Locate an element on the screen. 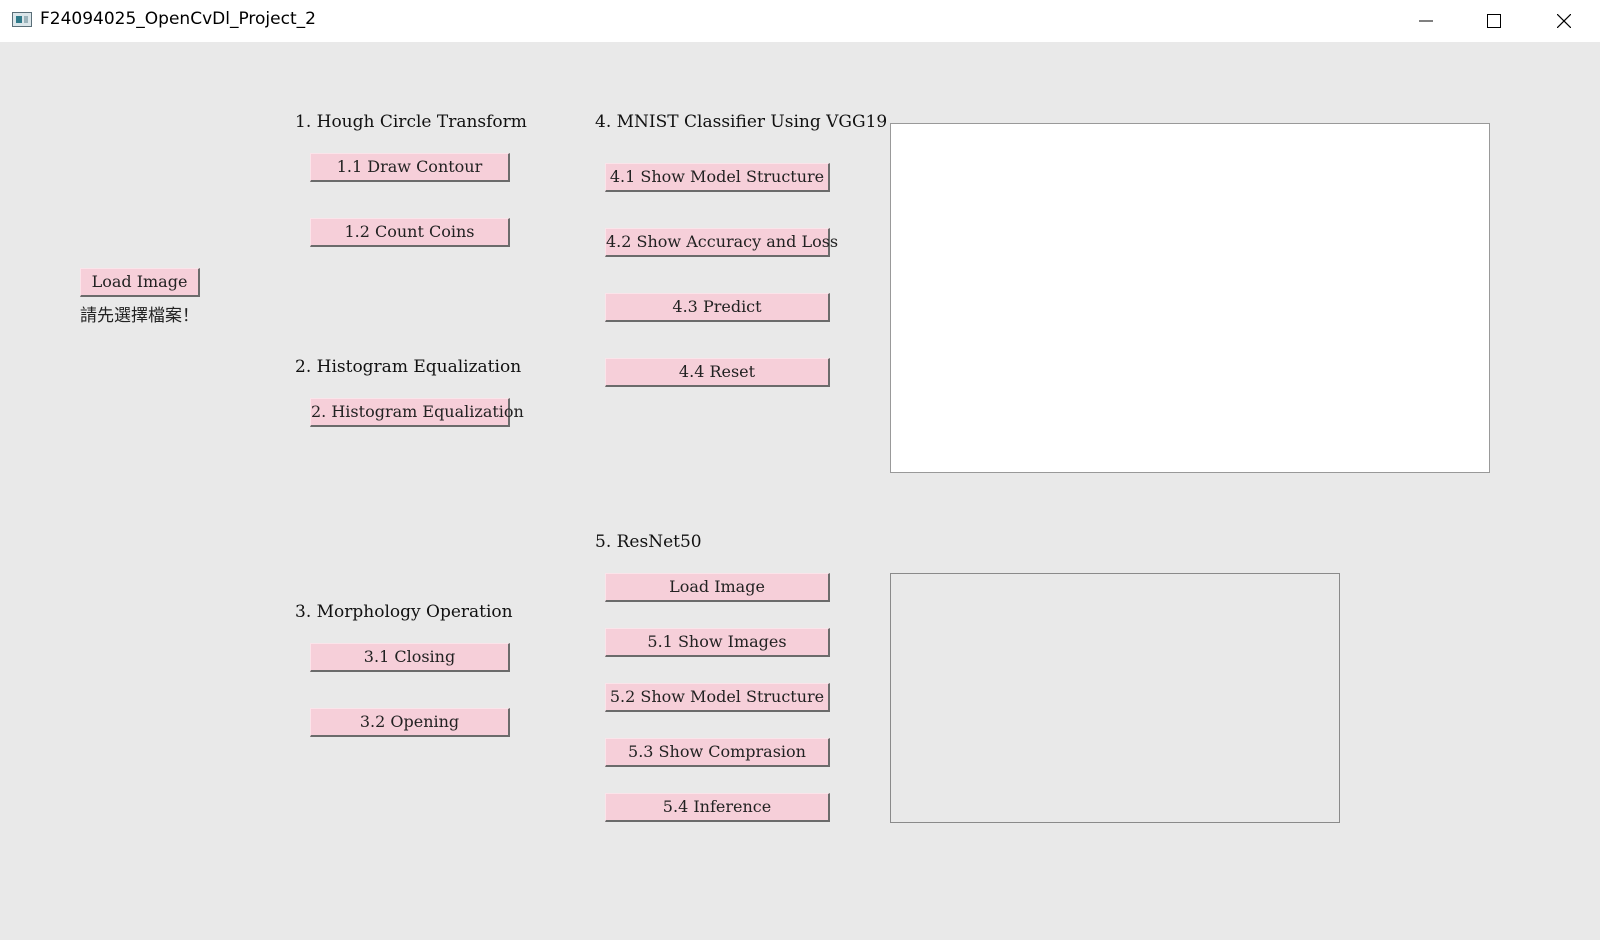  window-title: F24094025_OpenCvDl_Project_2 is located at coordinates (178, 19).